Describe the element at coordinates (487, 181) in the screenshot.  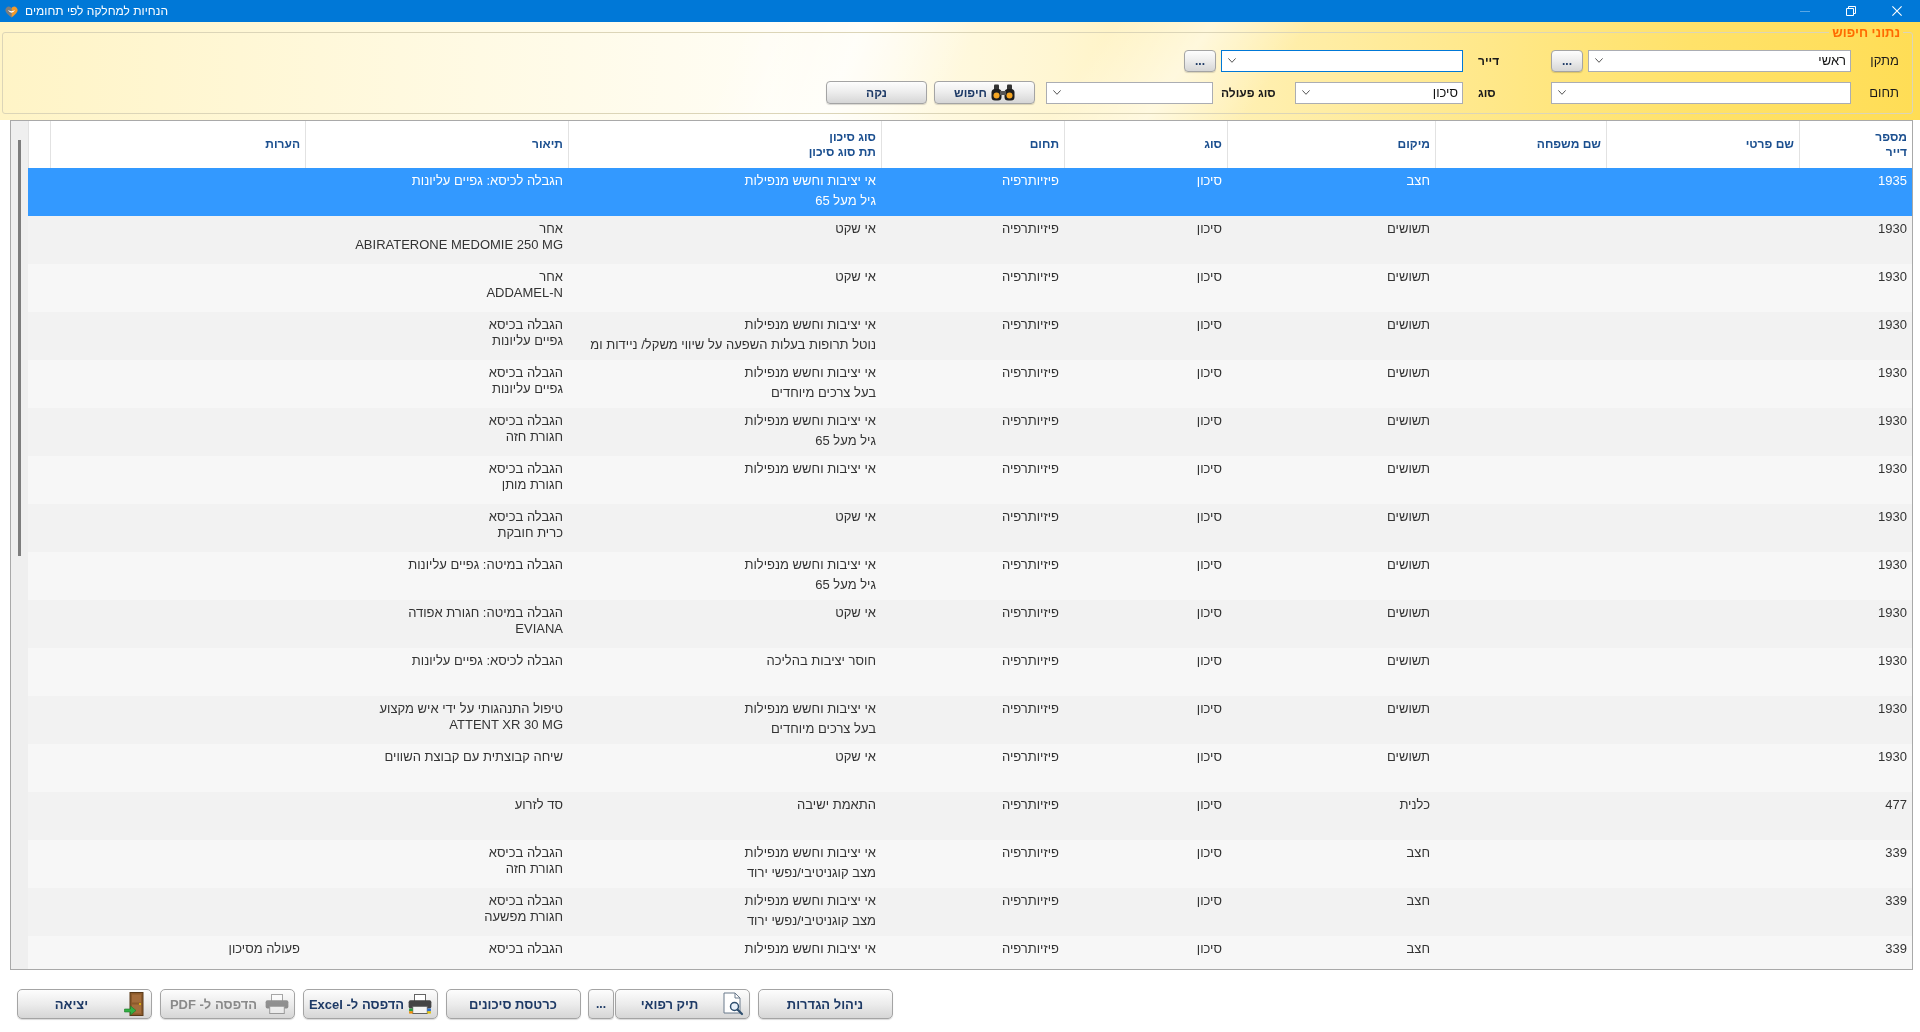
I see `table-cell: הגבלה לכיסא: גפיים עליונות` at that location.